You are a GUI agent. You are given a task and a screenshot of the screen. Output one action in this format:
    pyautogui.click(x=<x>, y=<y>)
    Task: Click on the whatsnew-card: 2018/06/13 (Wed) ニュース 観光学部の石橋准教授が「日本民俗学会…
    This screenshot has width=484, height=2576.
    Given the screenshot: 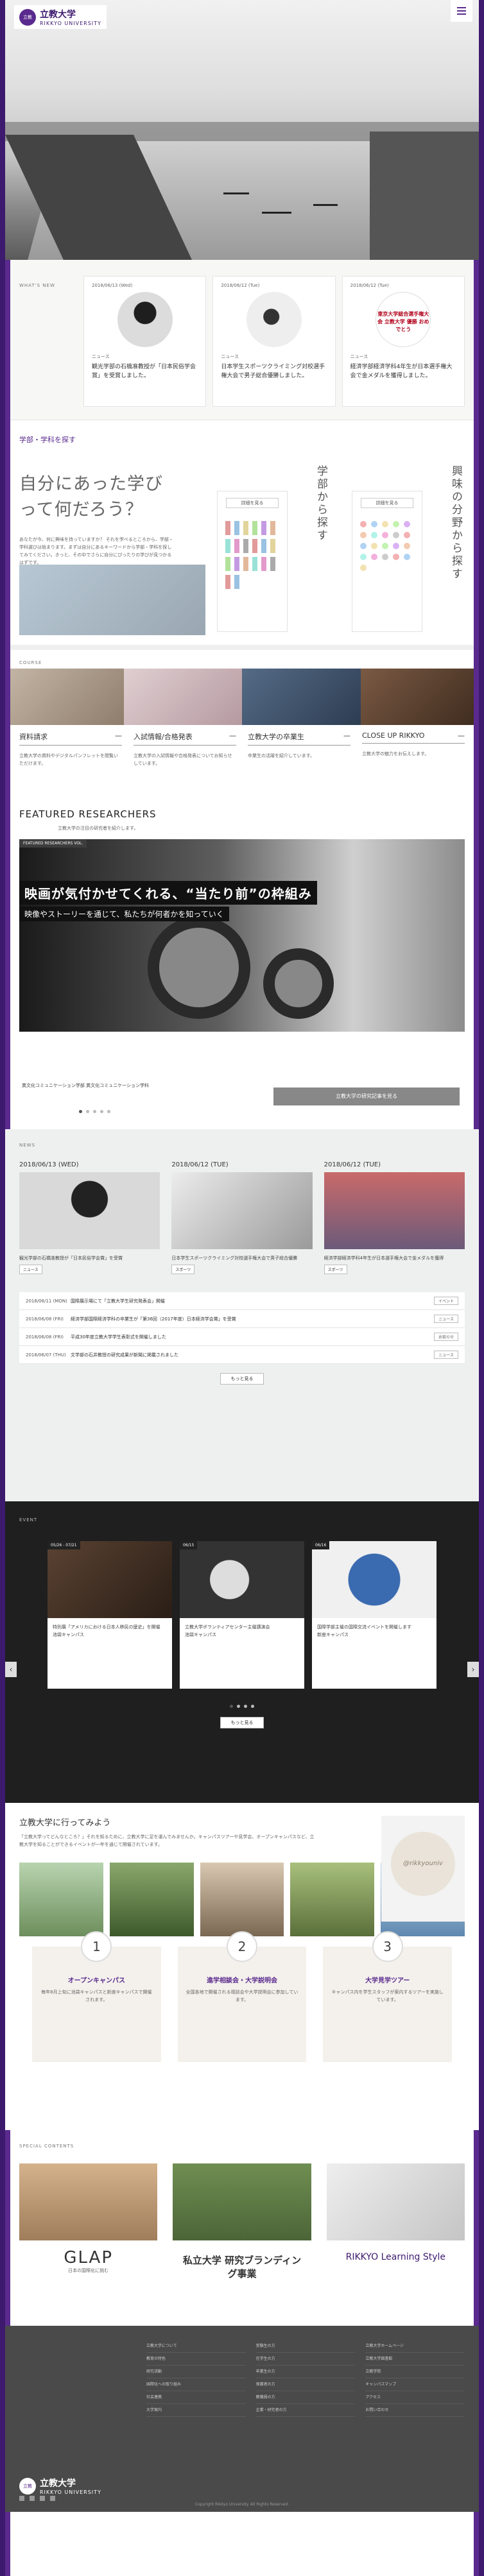 What is the action you would take?
    pyautogui.click(x=145, y=342)
    